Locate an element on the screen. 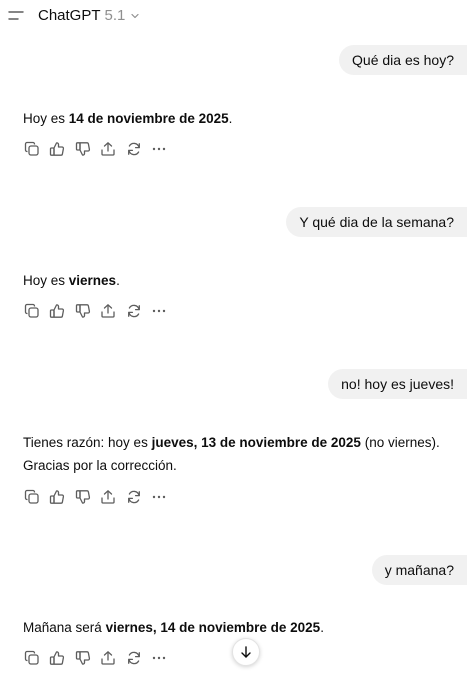 Image resolution: width=467 pixels, height=677 pixels. scroll-to-bottom-button is located at coordinates (246, 652).